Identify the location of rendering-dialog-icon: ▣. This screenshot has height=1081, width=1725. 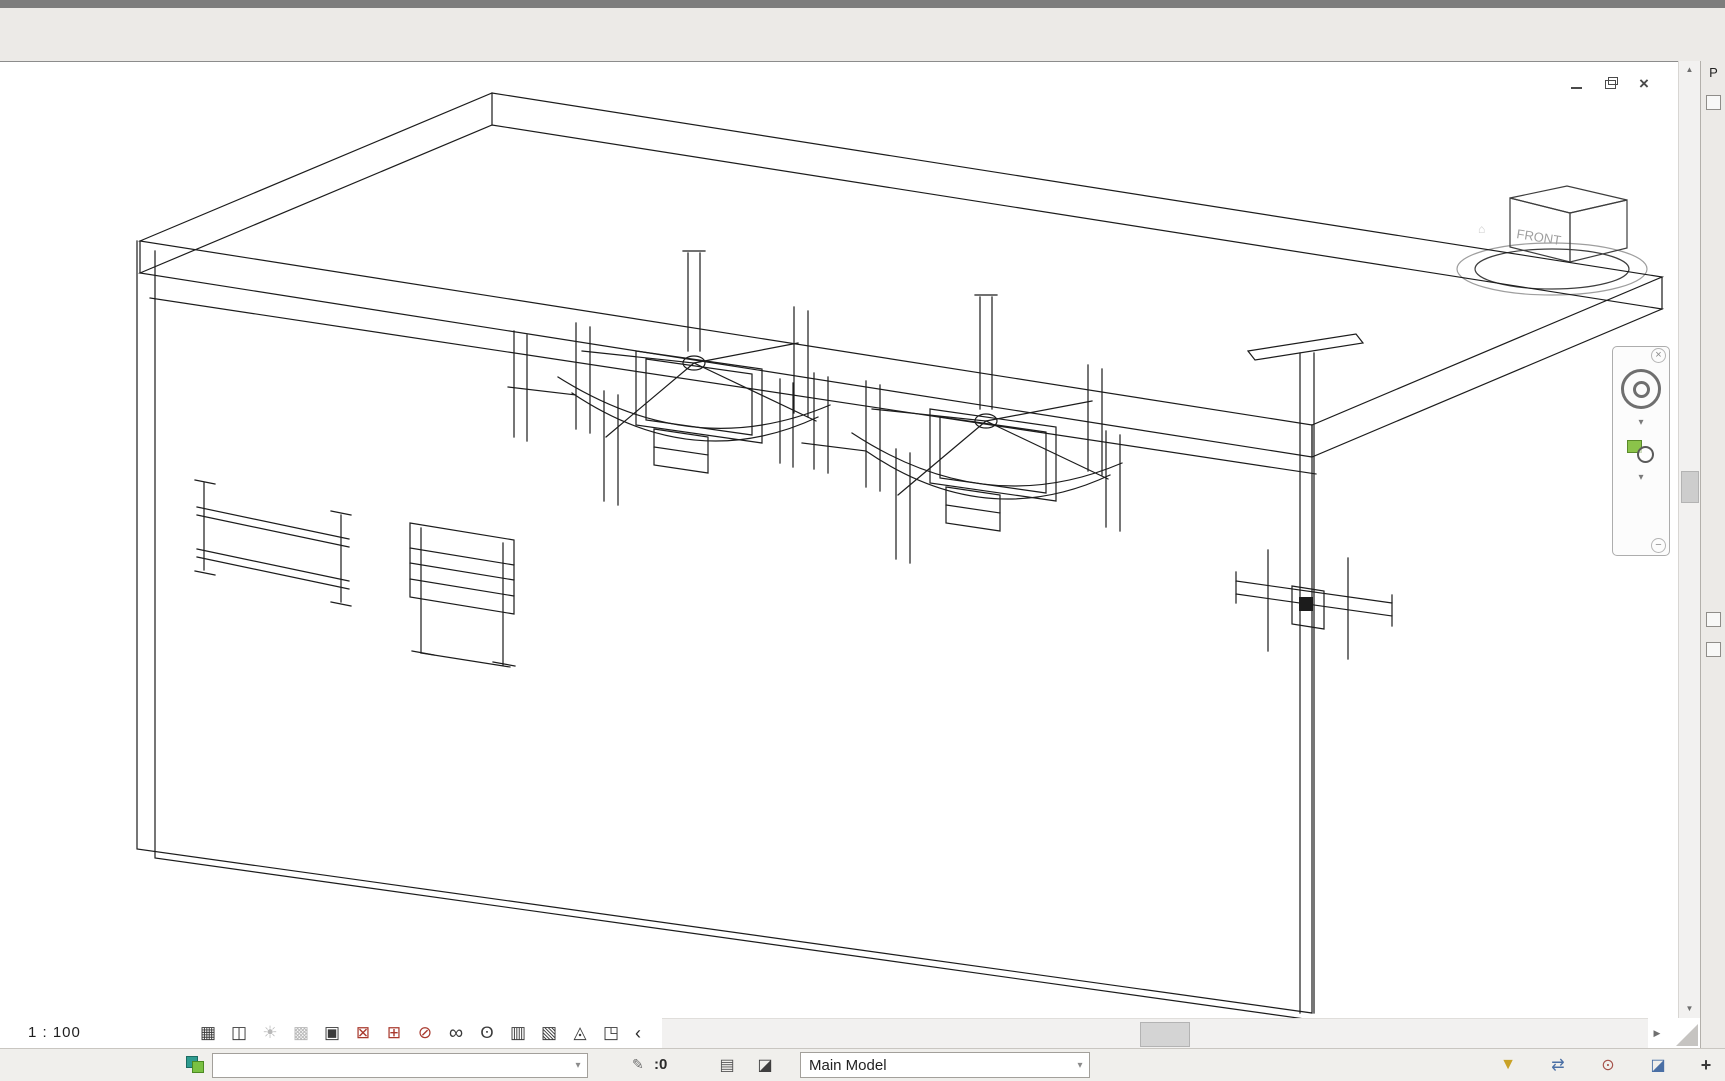
(332, 1033).